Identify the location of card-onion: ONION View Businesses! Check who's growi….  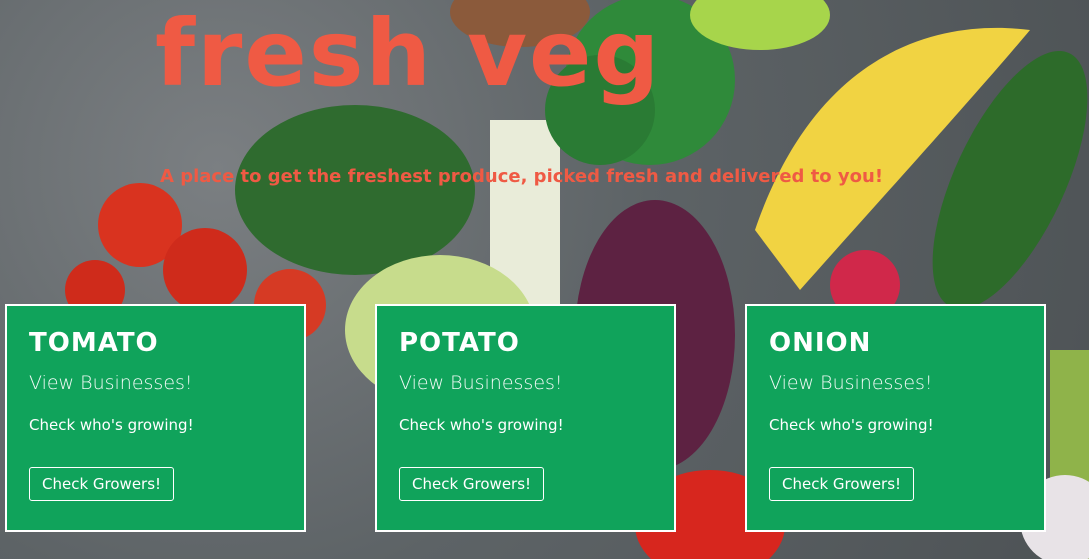
(895, 418).